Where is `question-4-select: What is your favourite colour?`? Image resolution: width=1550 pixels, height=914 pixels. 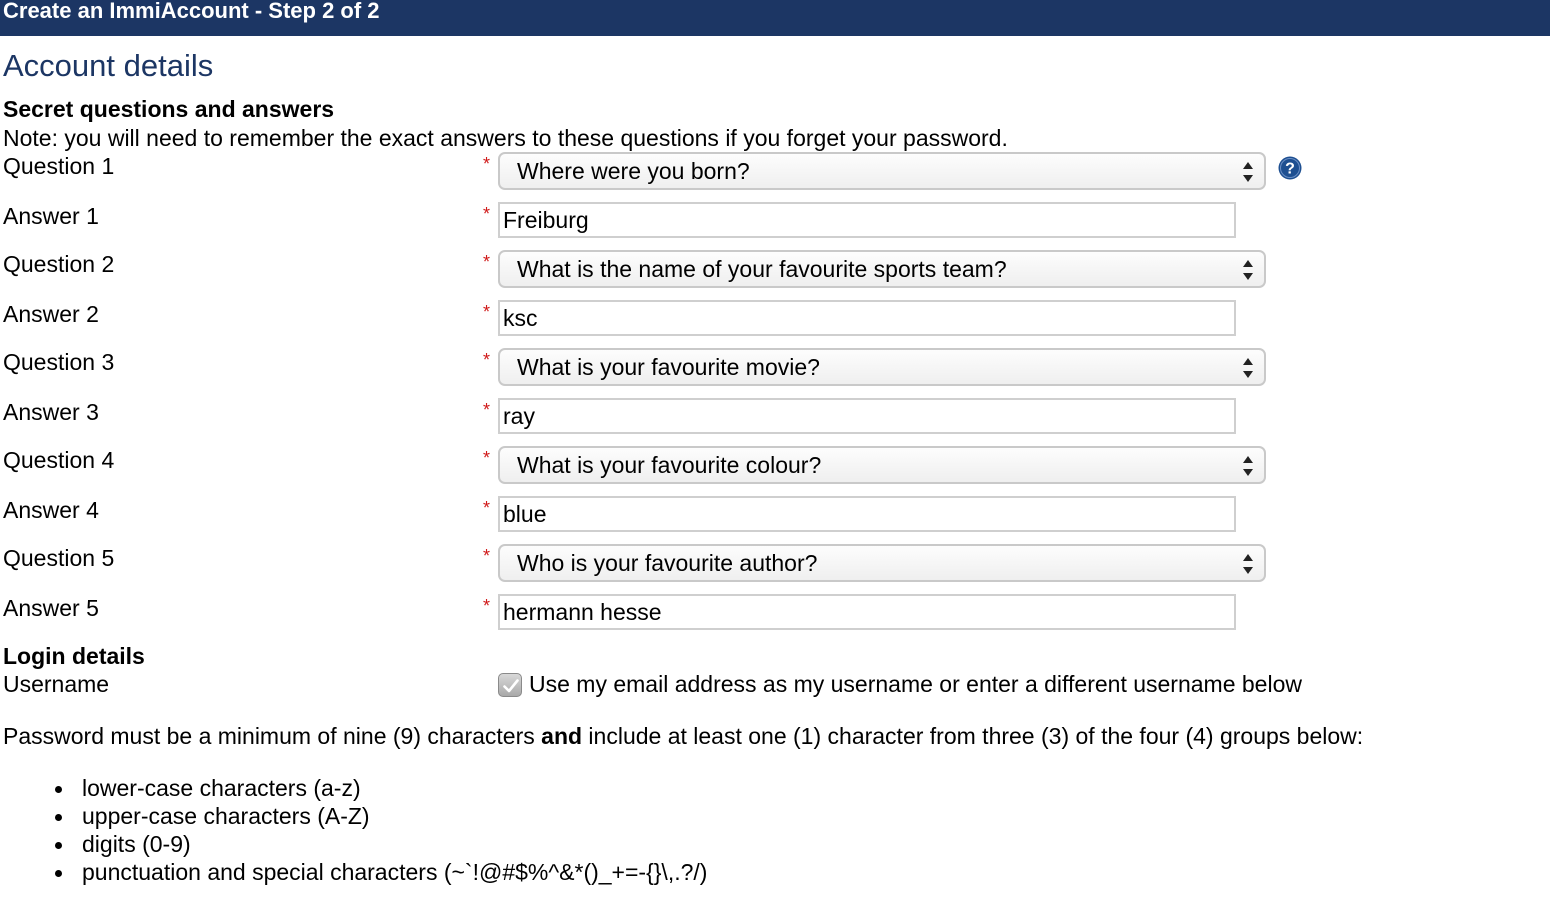
question-4-select: What is your favourite colour? is located at coordinates (882, 465).